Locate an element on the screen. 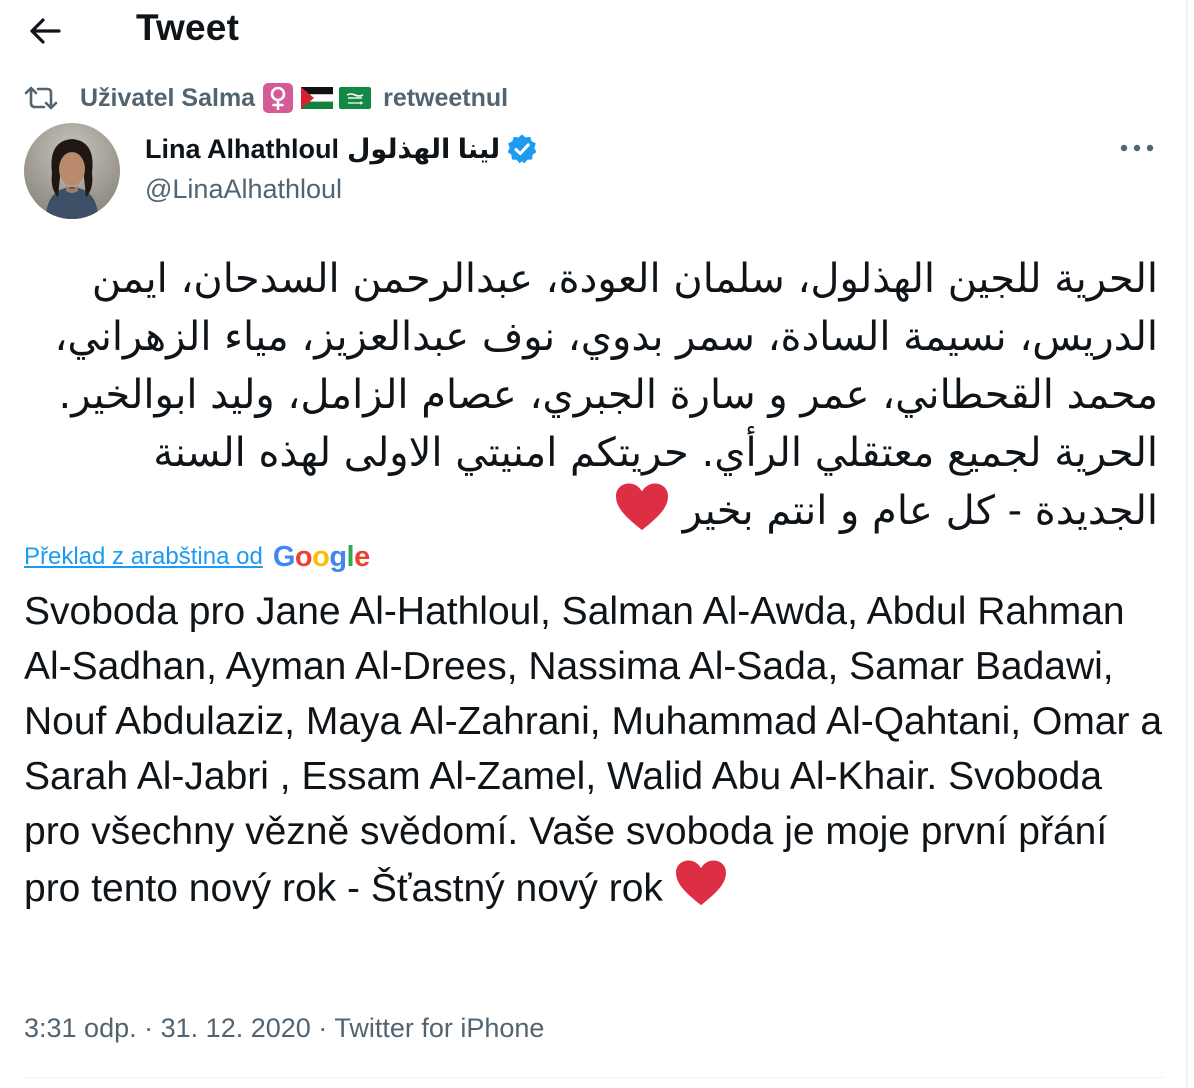 This screenshot has height=1088, width=1194. more-options-button is located at coordinates (1137, 148).